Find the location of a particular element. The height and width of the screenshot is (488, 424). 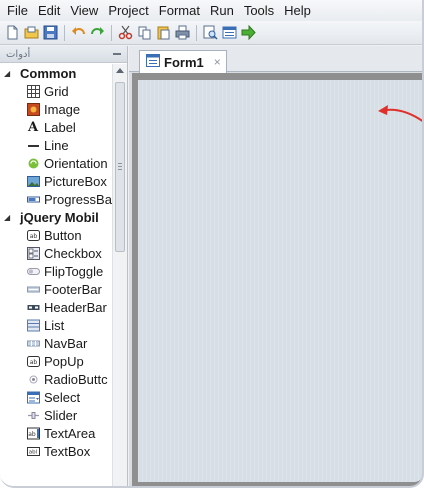

item-label: Checkbox is located at coordinates (73, 253).